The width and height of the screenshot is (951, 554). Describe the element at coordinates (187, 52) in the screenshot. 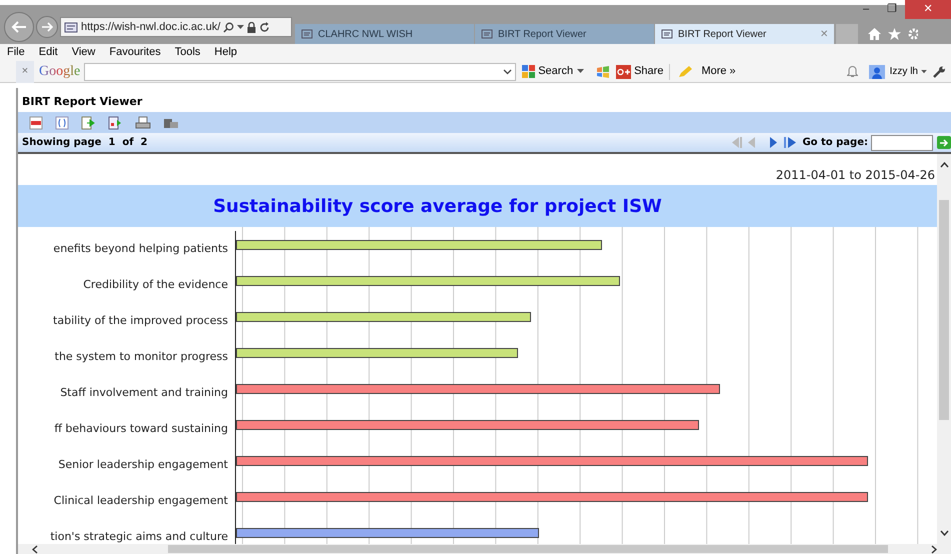

I see `menu-item: Tools` at that location.